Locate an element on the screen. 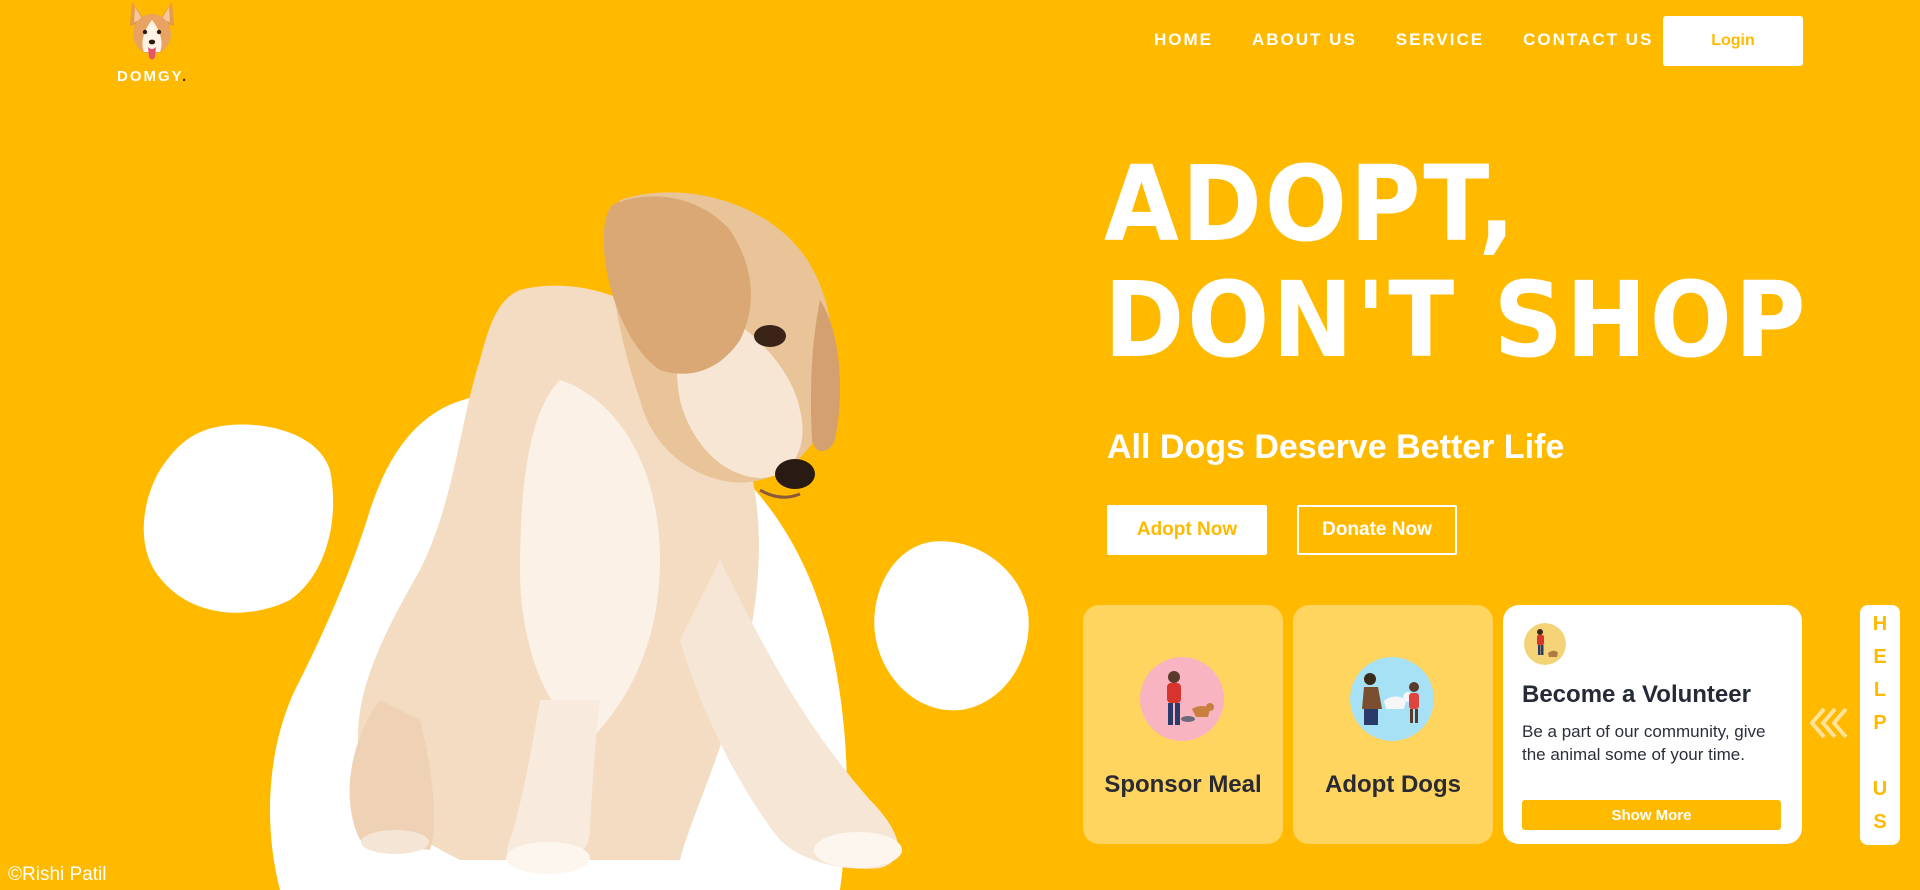  hero-title-line2: DON'T SHOP is located at coordinates (1456, 320).